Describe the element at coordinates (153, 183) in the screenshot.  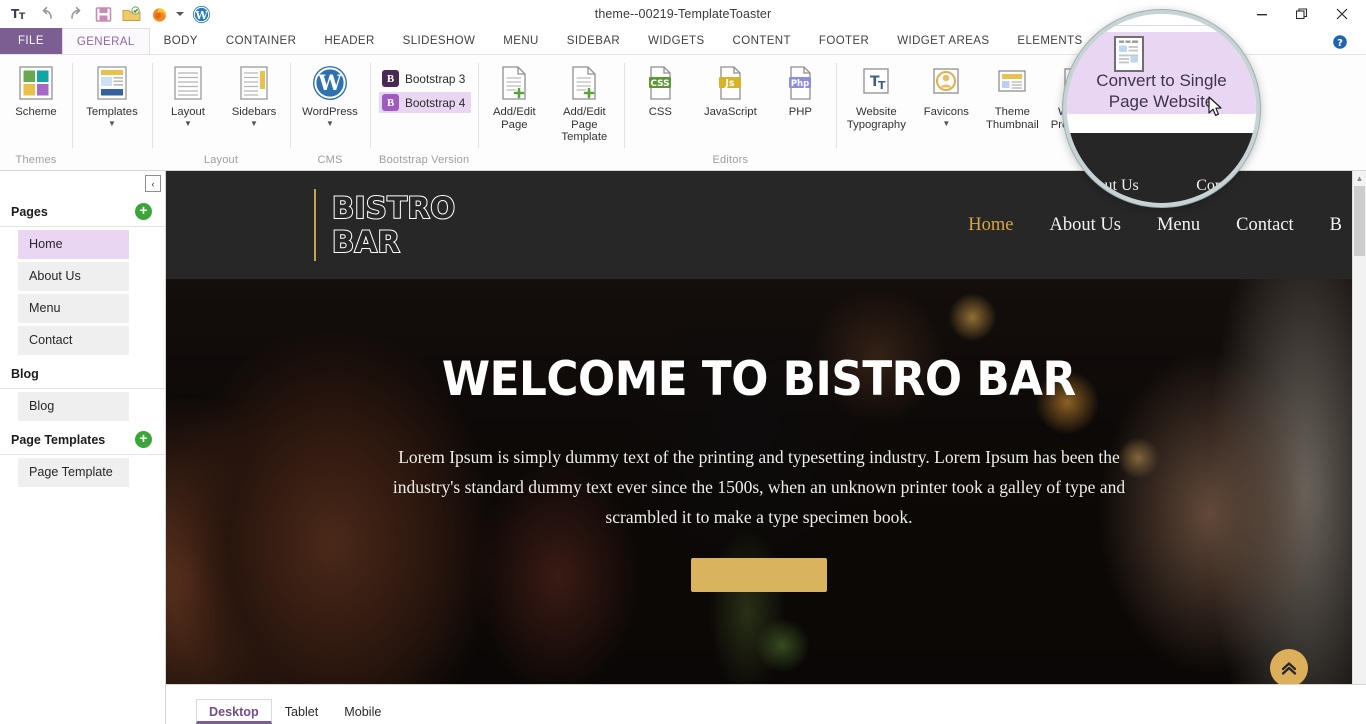
I see `sidebar-collapse-button: ‹` at that location.